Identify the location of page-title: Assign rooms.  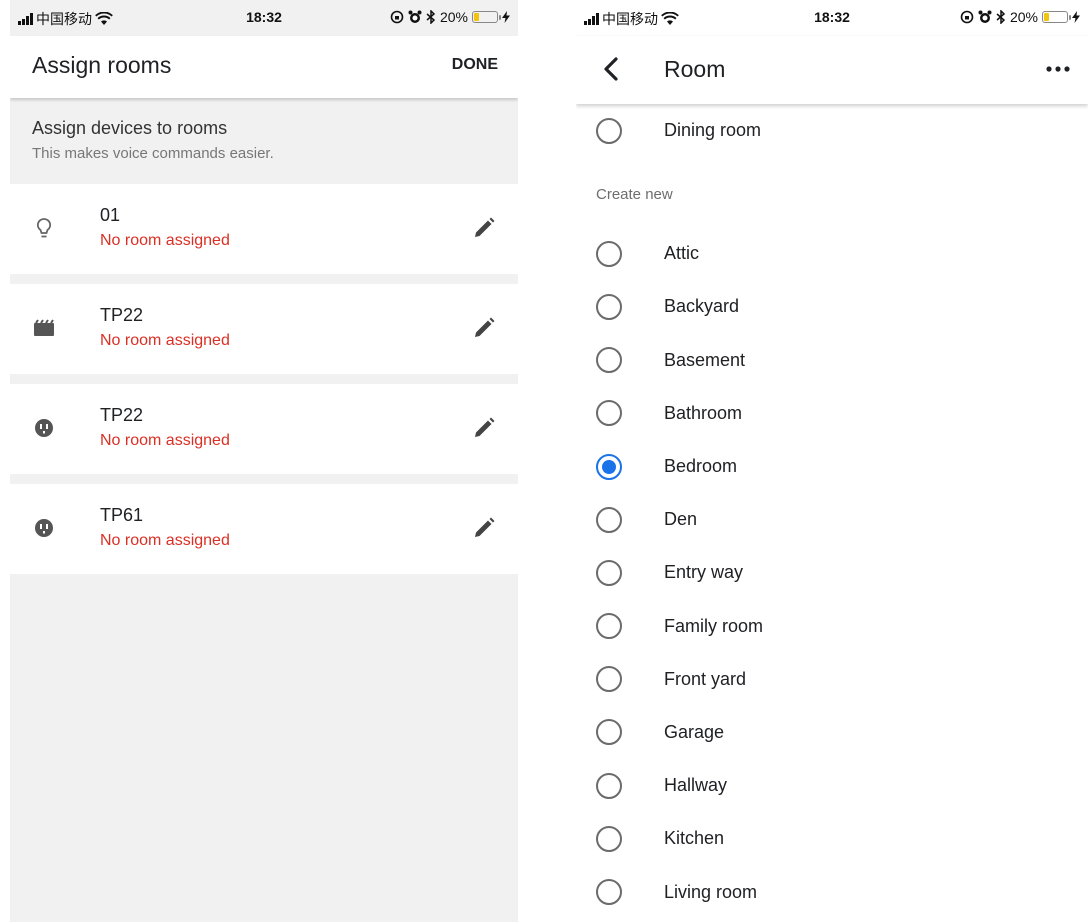
(102, 65).